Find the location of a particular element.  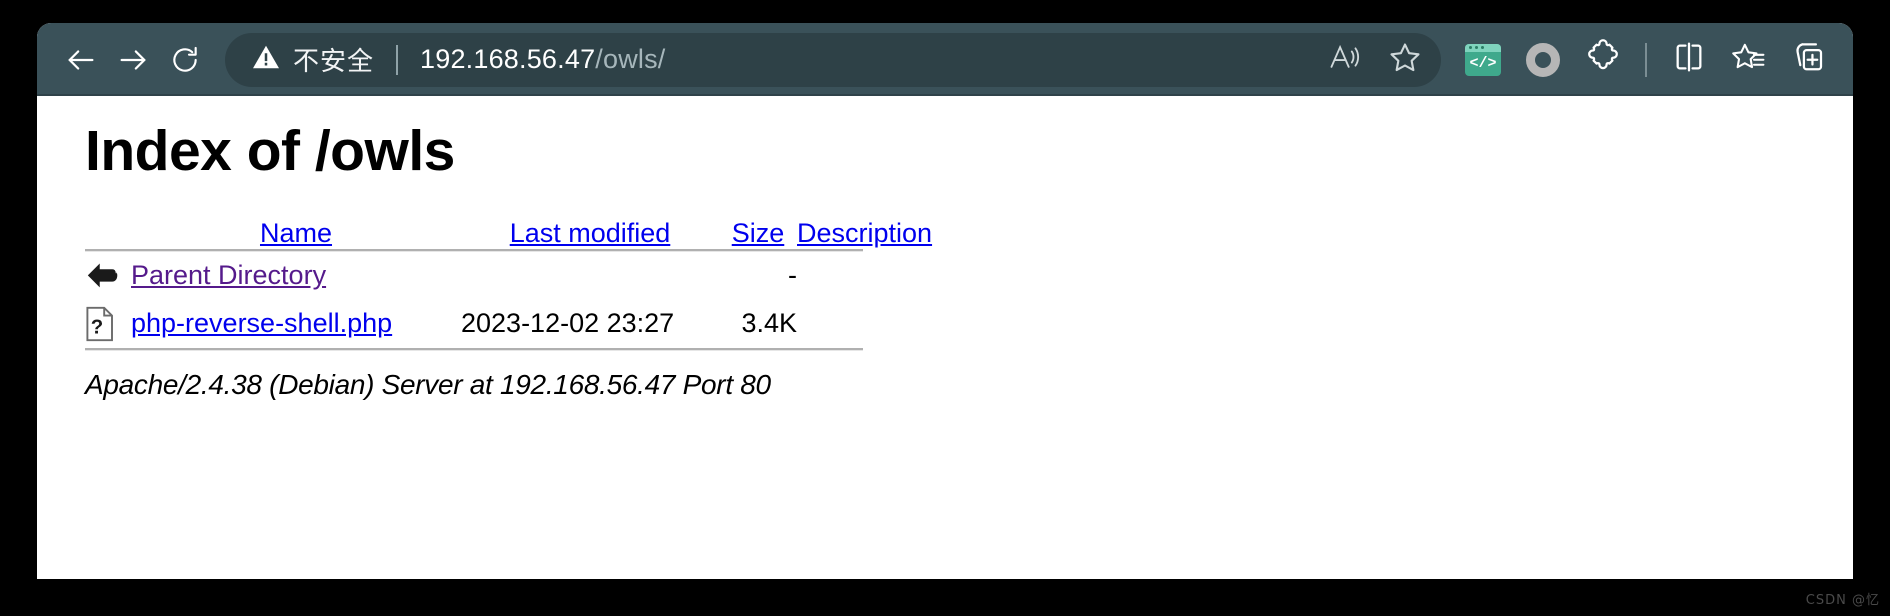

security-indicator: 不安全 is located at coordinates (312, 59).